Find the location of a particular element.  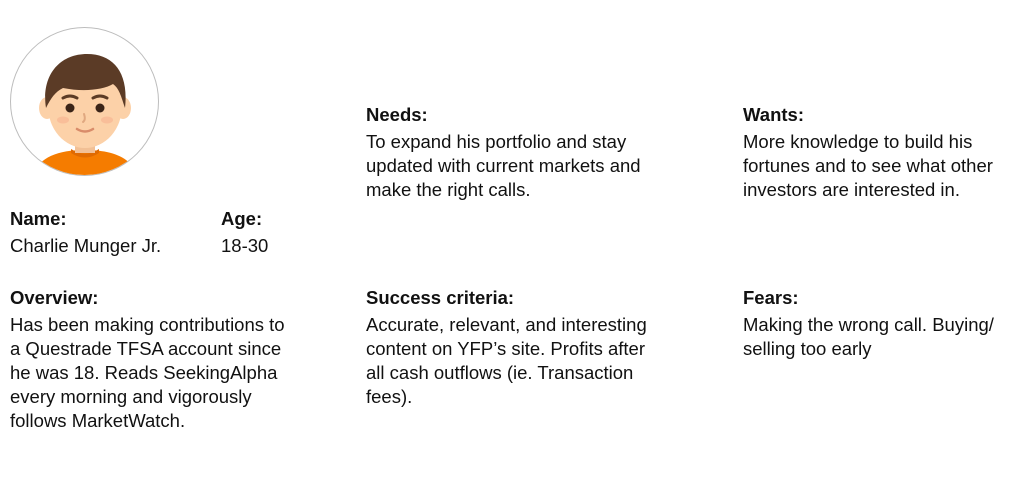

overview-line: he was 18. Reads SeekingAlpha is located at coordinates (144, 372).